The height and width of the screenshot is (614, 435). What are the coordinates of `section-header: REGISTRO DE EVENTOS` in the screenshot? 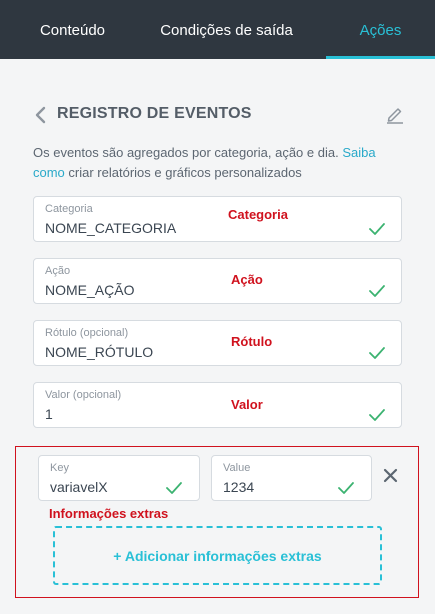 It's located at (219, 115).